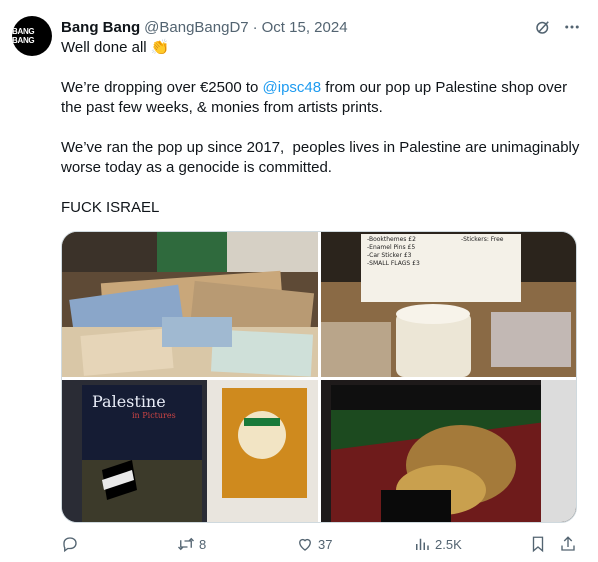 Image resolution: width=598 pixels, height=562 pixels. I want to click on money-illustration, so click(190, 304).